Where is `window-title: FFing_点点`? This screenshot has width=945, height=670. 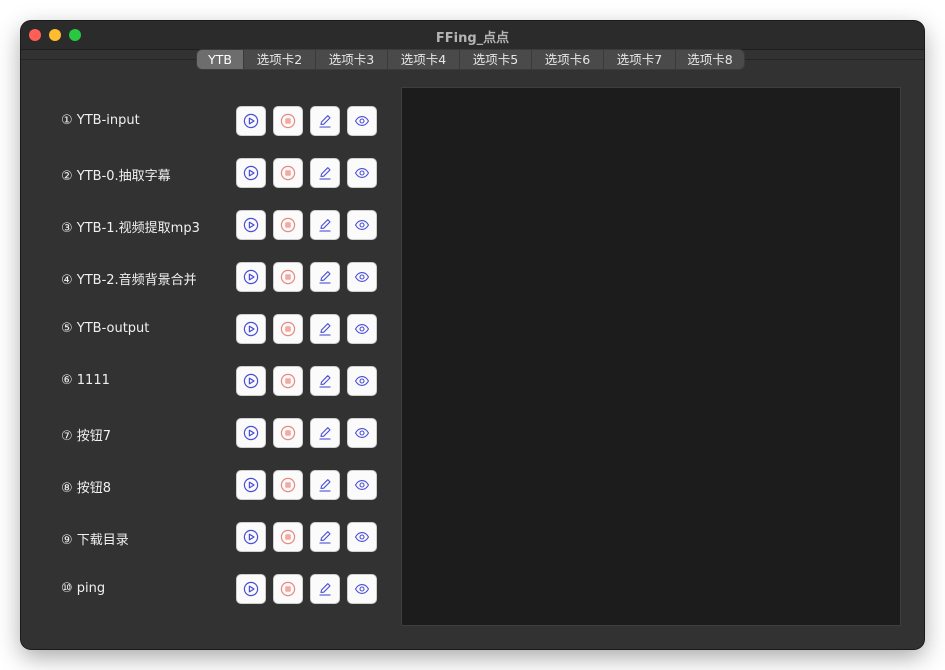
window-title: FFing_点点 is located at coordinates (472, 38).